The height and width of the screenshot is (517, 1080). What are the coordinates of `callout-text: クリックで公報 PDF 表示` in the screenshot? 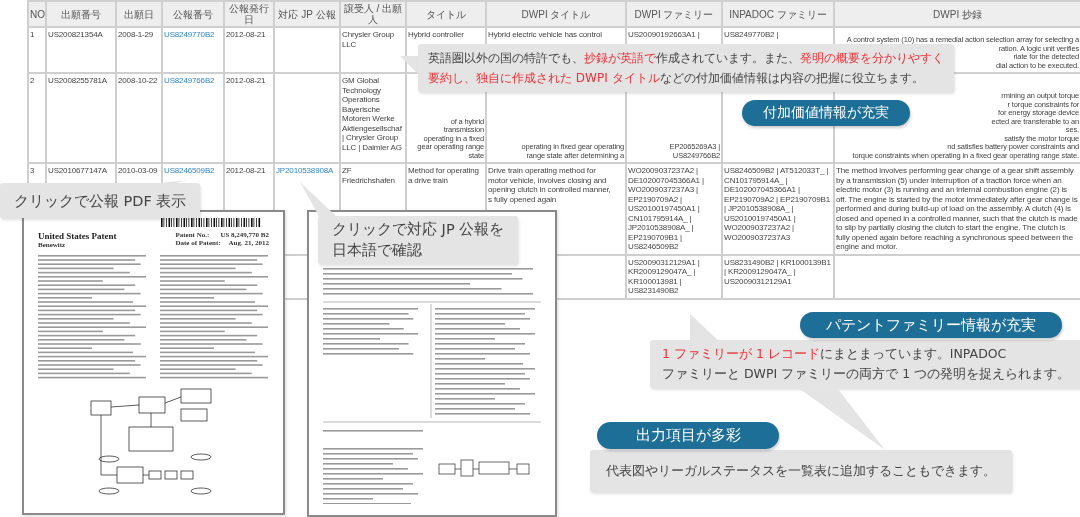 It's located at (100, 201).